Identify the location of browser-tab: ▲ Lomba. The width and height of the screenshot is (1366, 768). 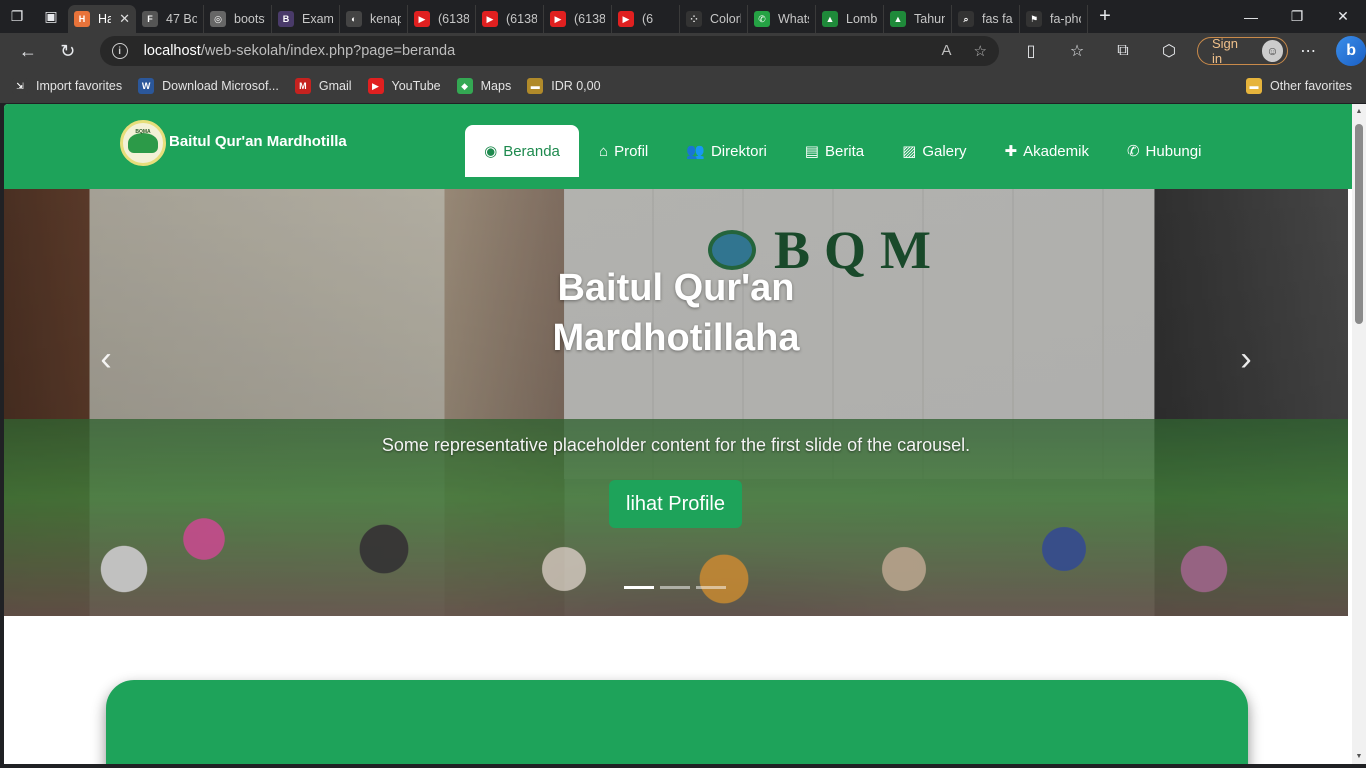
(850, 19).